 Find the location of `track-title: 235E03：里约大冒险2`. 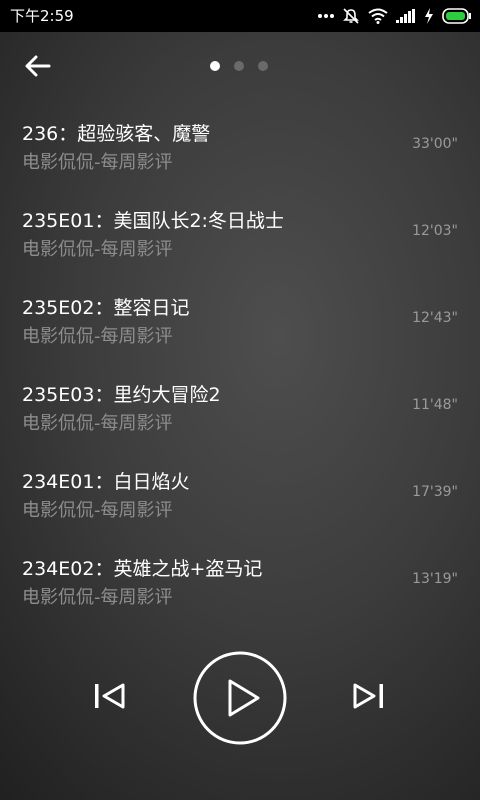

track-title: 235E03：里约大冒险2 is located at coordinates (121, 395).